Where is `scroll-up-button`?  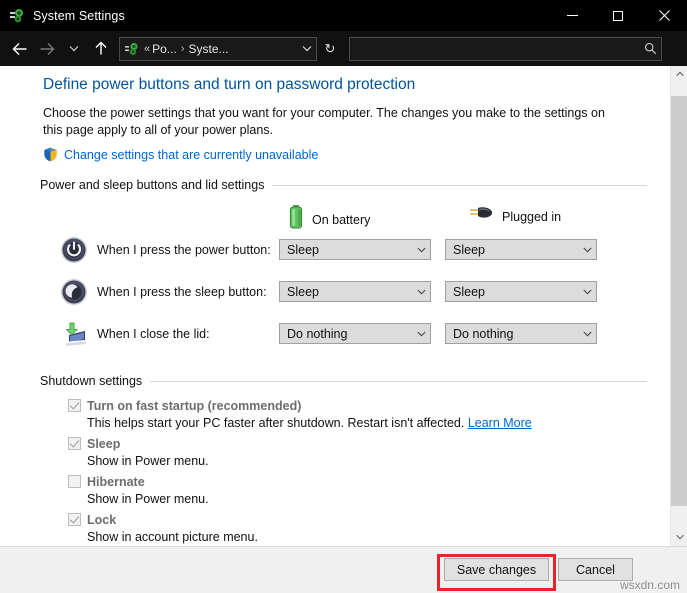
scroll-up-button is located at coordinates (679, 74).